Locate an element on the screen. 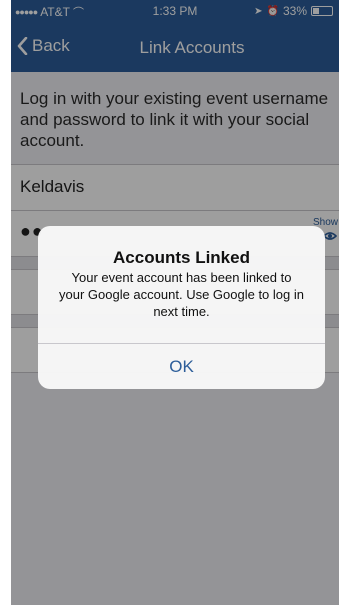 The height and width of the screenshot is (605, 344). ok-button: OK is located at coordinates (181, 366).